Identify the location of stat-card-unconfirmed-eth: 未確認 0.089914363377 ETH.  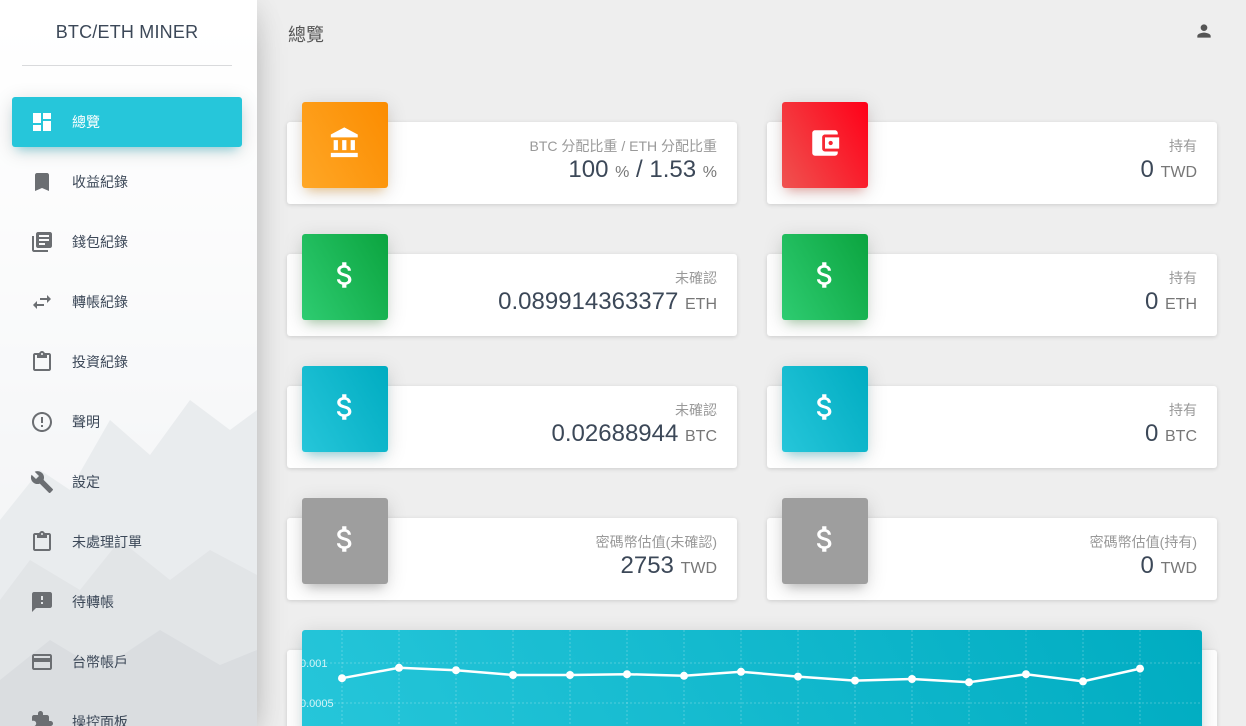
(512, 285).